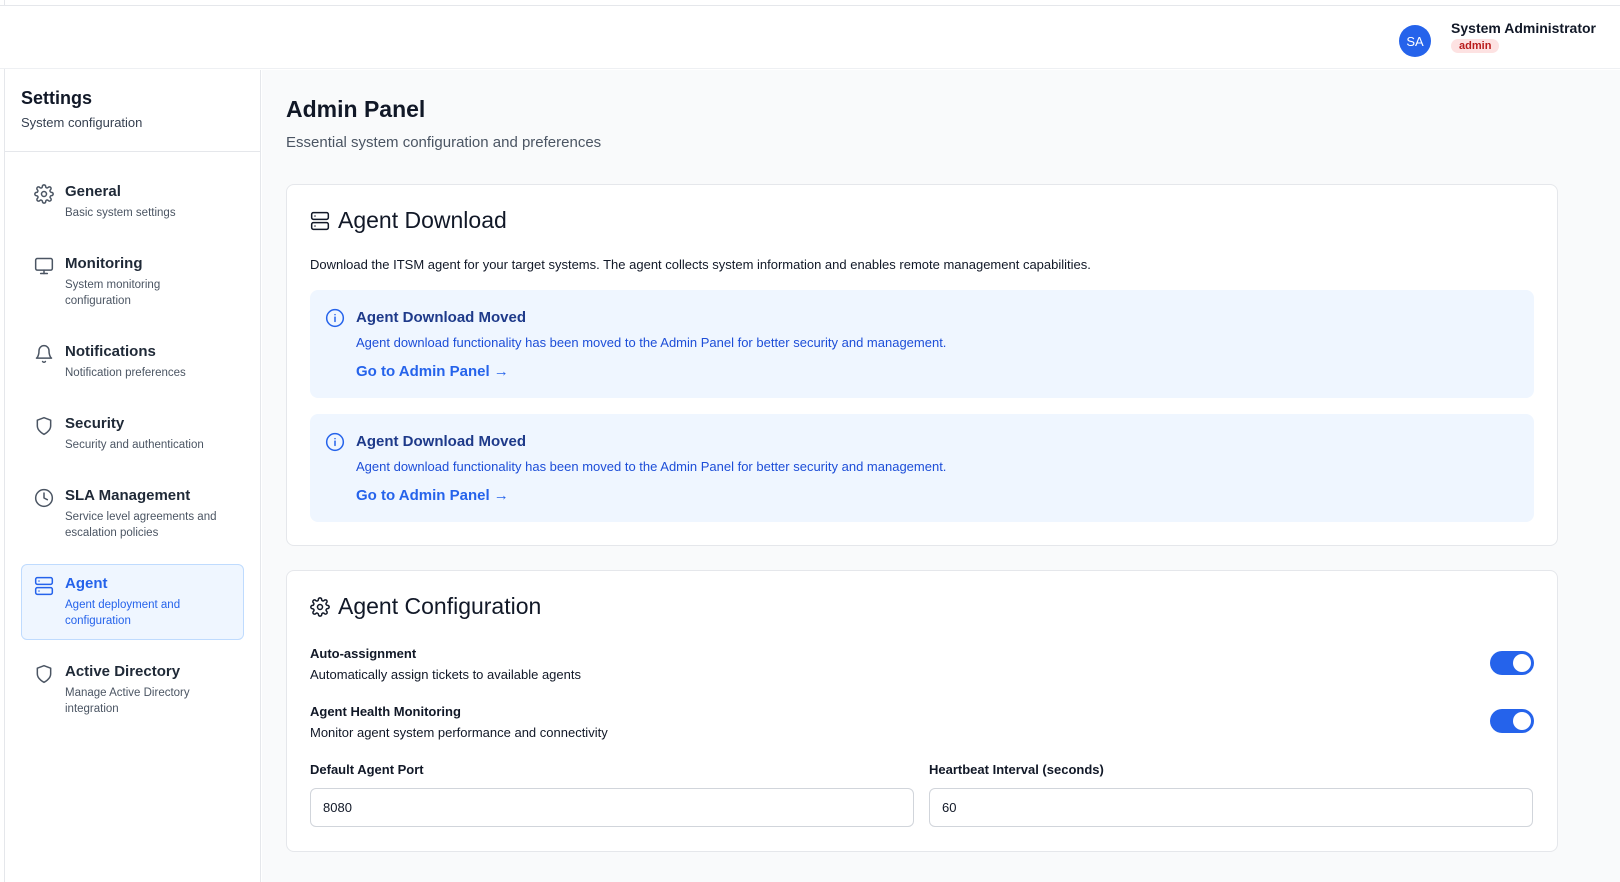 The width and height of the screenshot is (1620, 882). What do you see at coordinates (128, 495) in the screenshot?
I see `sidebar-item-label: SLA Management` at bounding box center [128, 495].